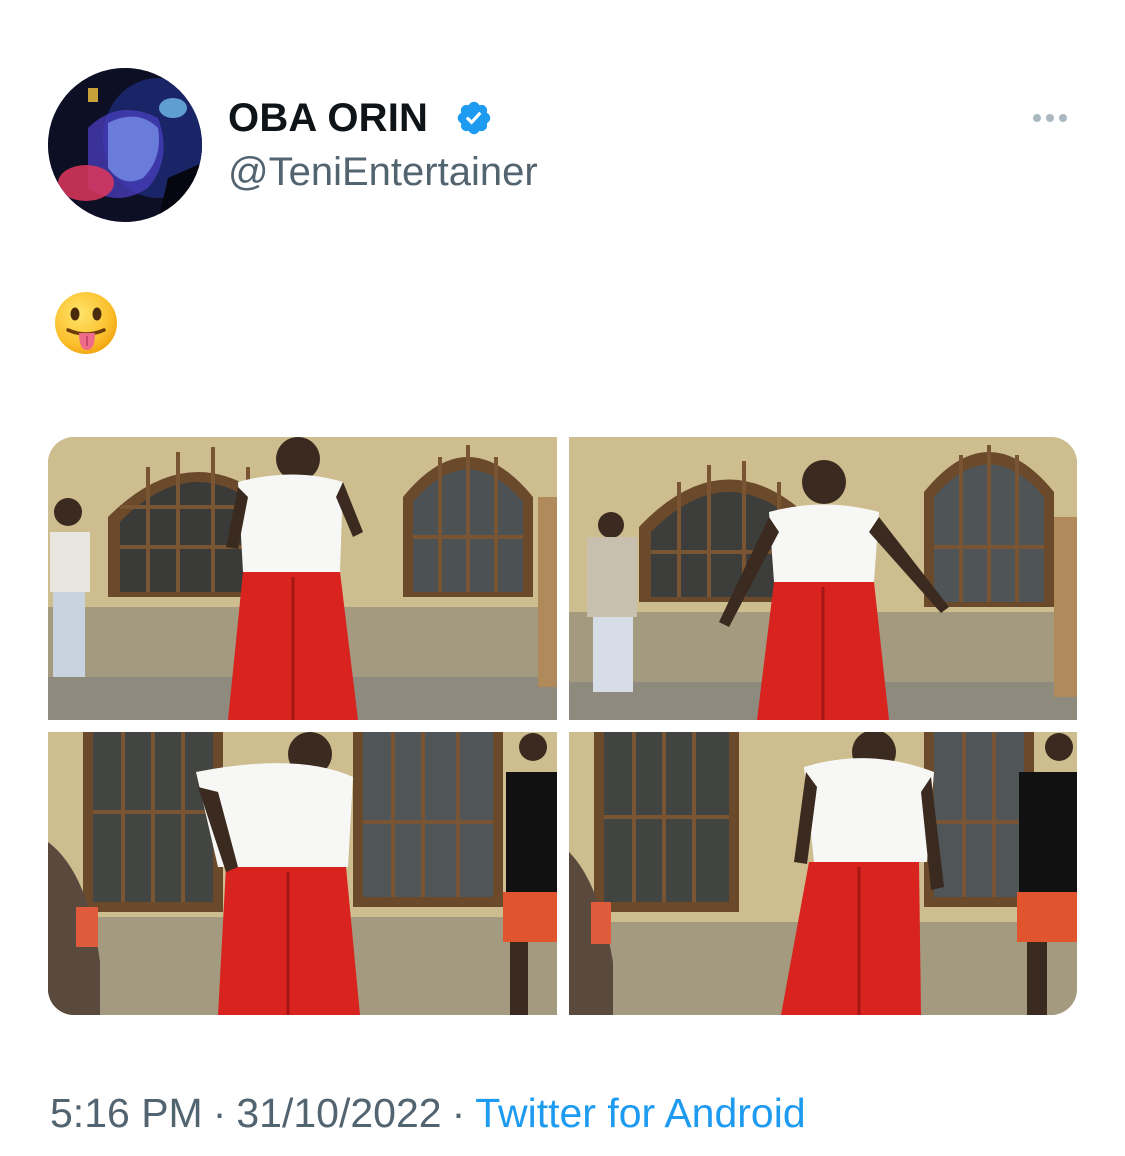 This screenshot has width=1125, height=1156. I want to click on tweet-meta: 5:16 PM · 31/10/2022 · Twitter for Android, so click(428, 1113).